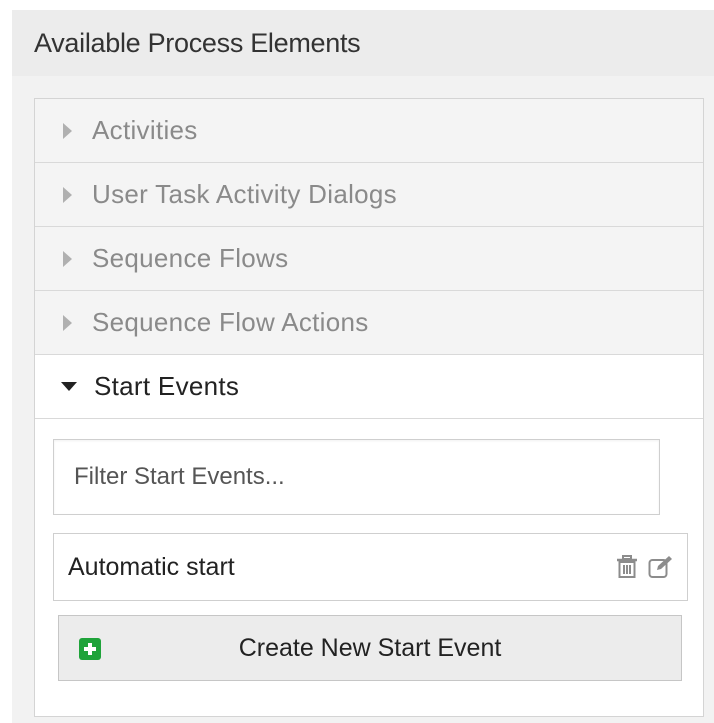 Image resolution: width=714 pixels, height=723 pixels. I want to click on trash-icon, so click(627, 567).